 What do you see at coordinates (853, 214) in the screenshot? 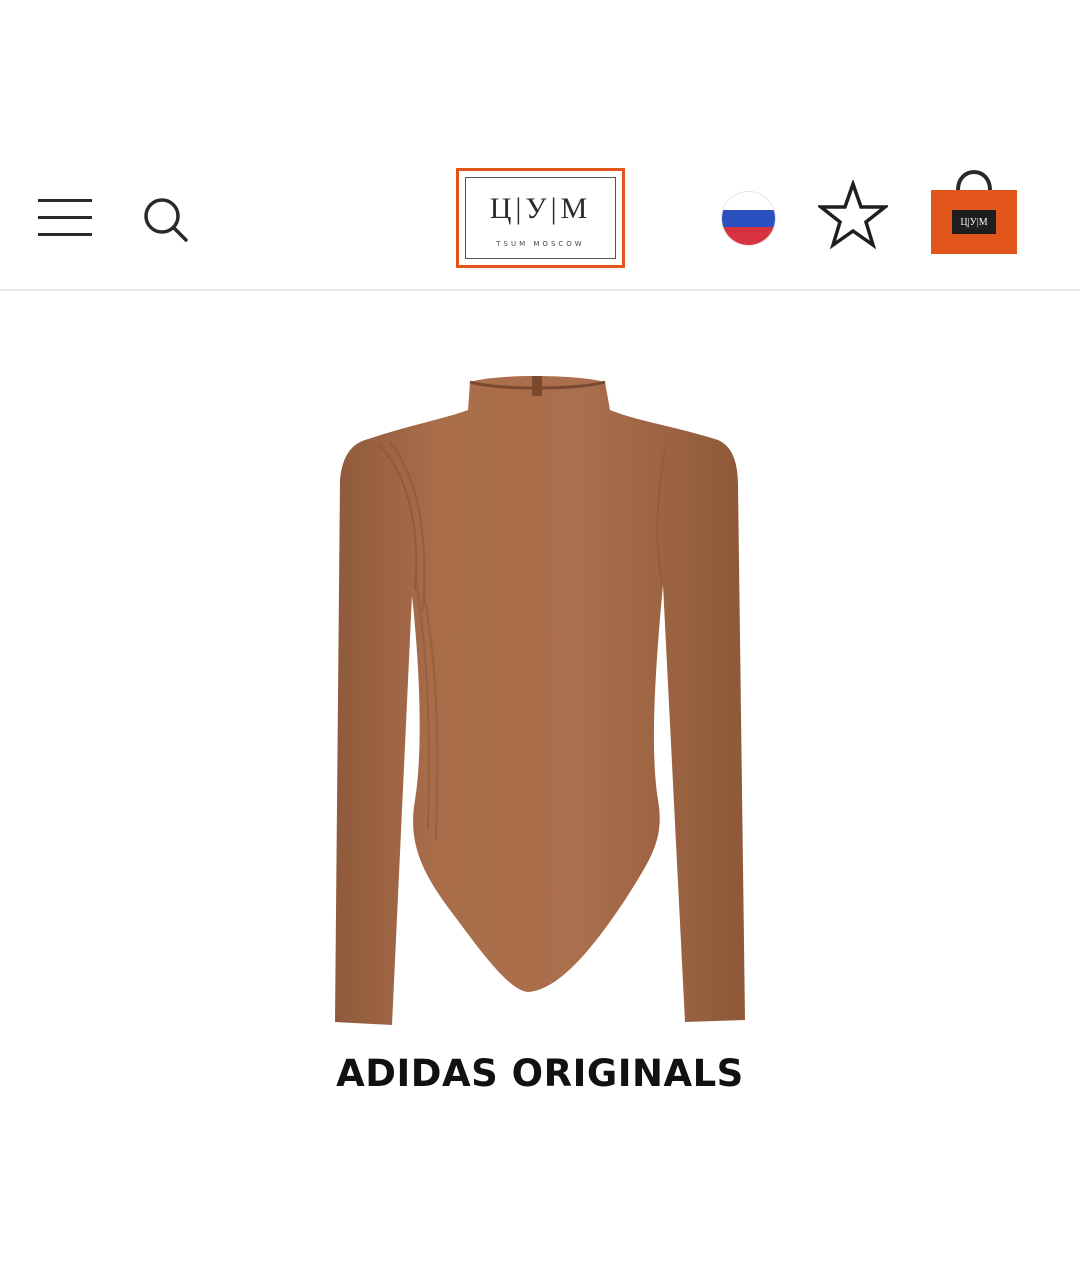
I see `star-outline-icon` at bounding box center [853, 214].